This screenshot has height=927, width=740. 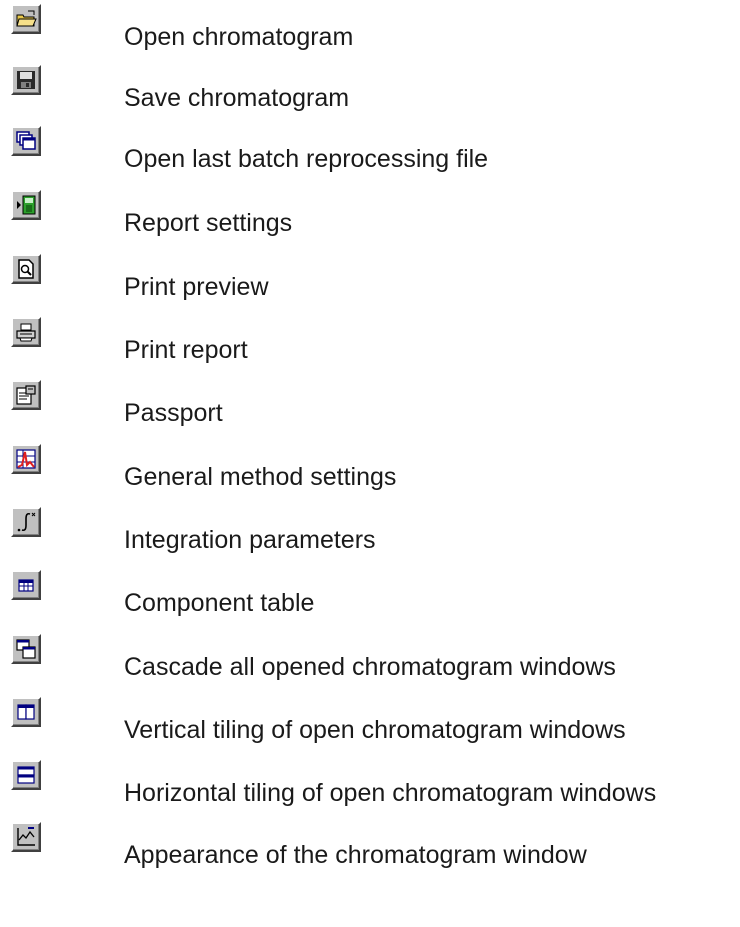 What do you see at coordinates (306, 159) in the screenshot?
I see `legend-label: Open last batch reprocessing file` at bounding box center [306, 159].